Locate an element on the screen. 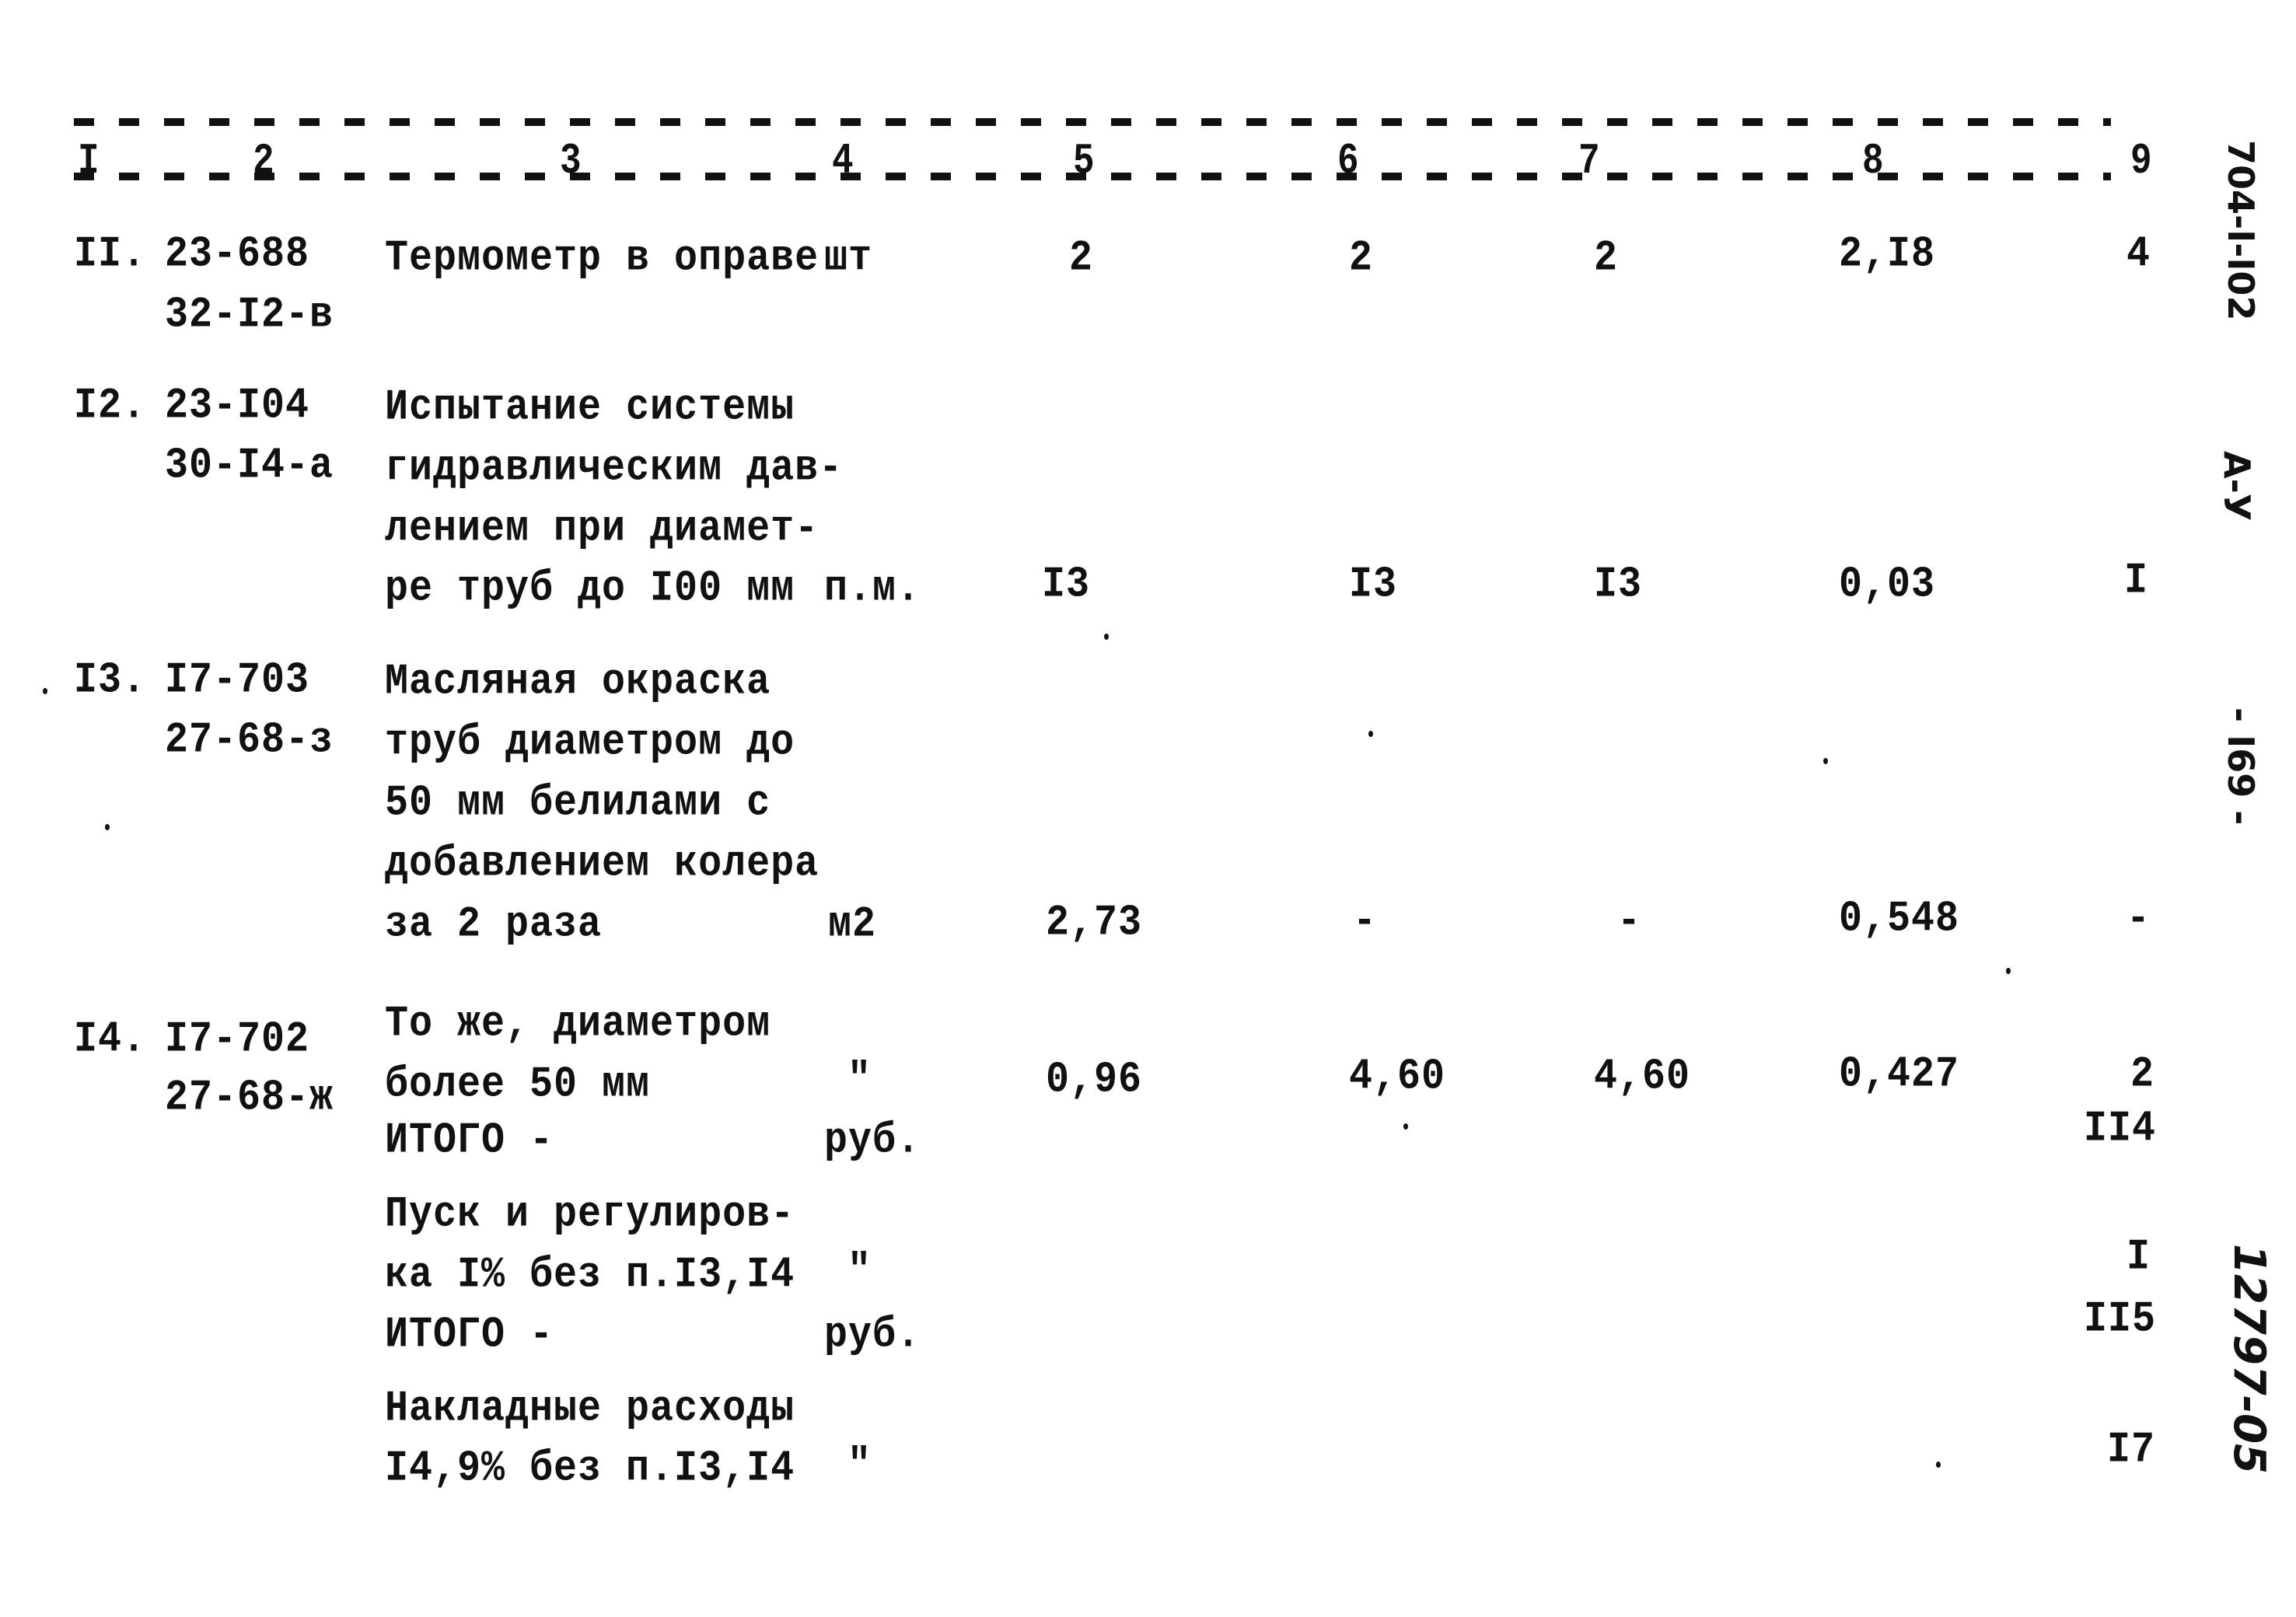  summary-value: I7 is located at coordinates (2131, 1450).